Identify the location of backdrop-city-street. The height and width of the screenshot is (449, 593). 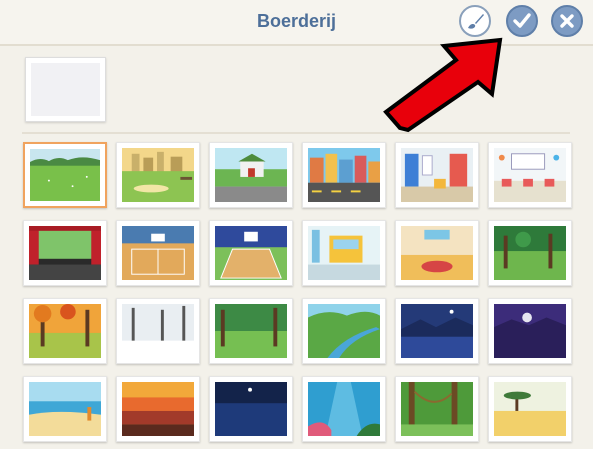
(344, 175).